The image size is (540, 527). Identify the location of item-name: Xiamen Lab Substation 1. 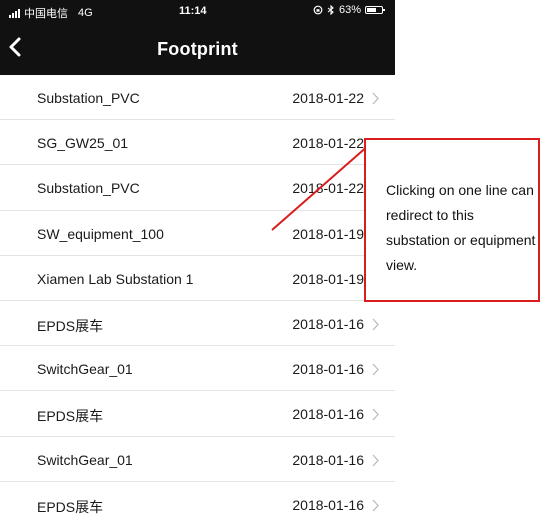
(115, 278).